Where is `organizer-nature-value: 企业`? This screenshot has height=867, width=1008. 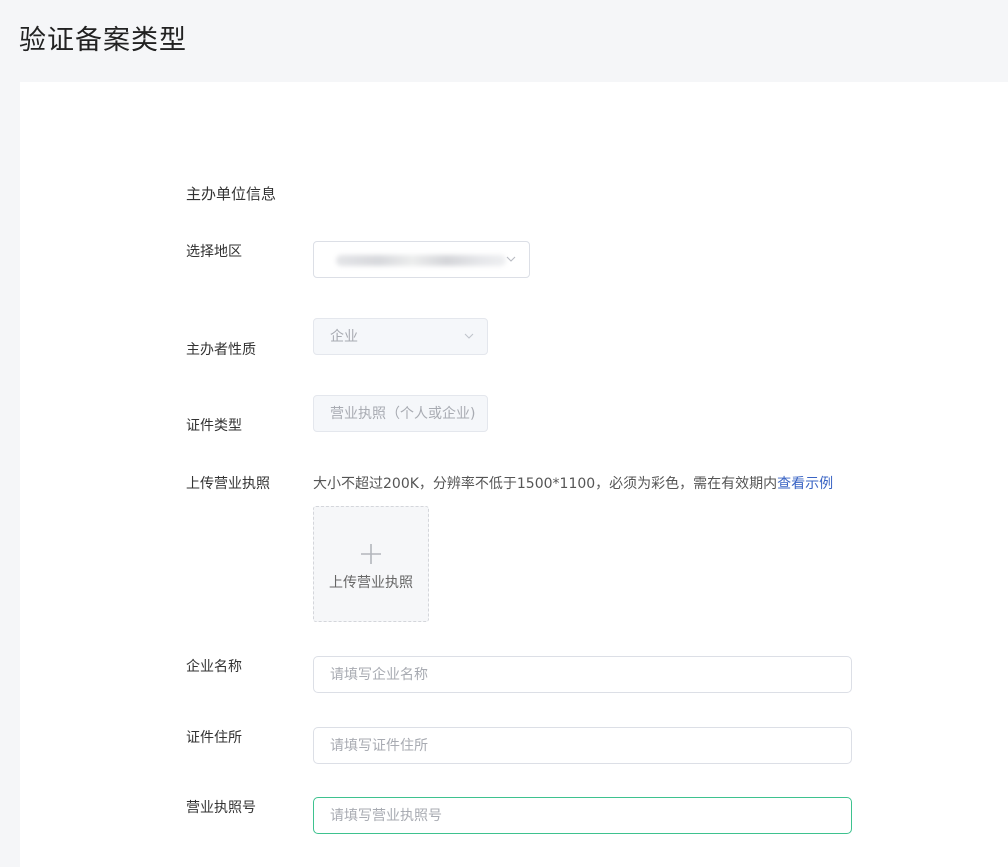 organizer-nature-value: 企业 is located at coordinates (344, 337).